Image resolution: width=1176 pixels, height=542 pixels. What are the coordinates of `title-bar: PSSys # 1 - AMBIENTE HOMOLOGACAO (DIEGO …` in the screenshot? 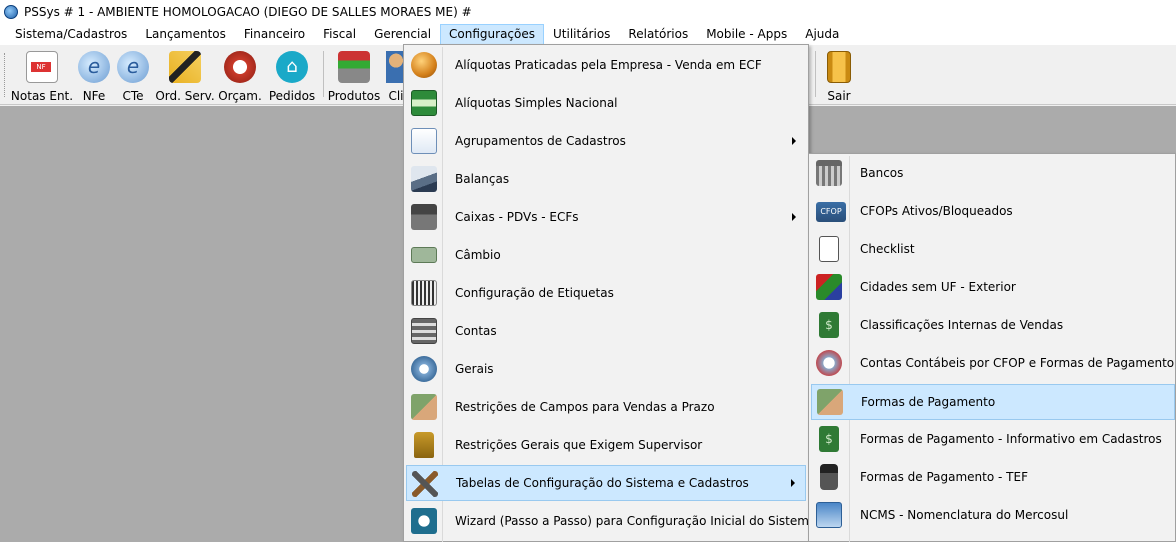 It's located at (588, 12).